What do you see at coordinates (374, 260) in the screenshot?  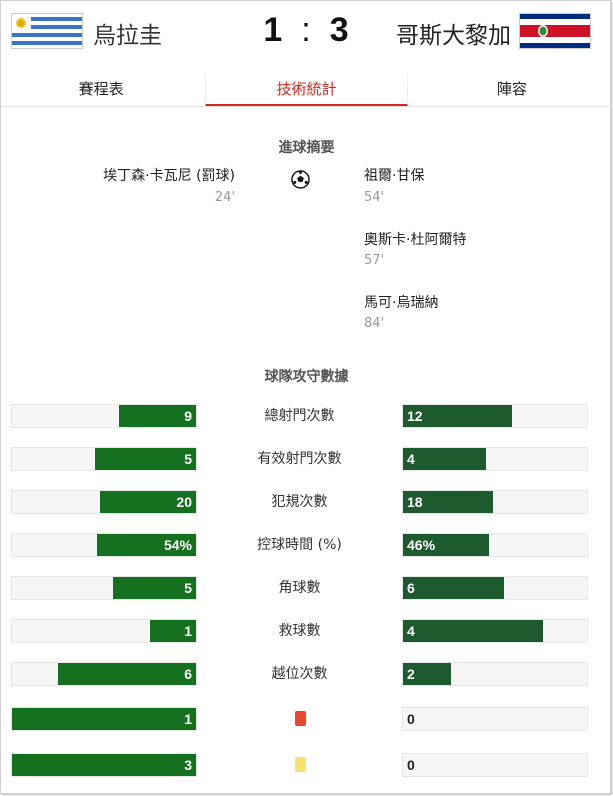 I see `away-goal-minute-2: 57'` at bounding box center [374, 260].